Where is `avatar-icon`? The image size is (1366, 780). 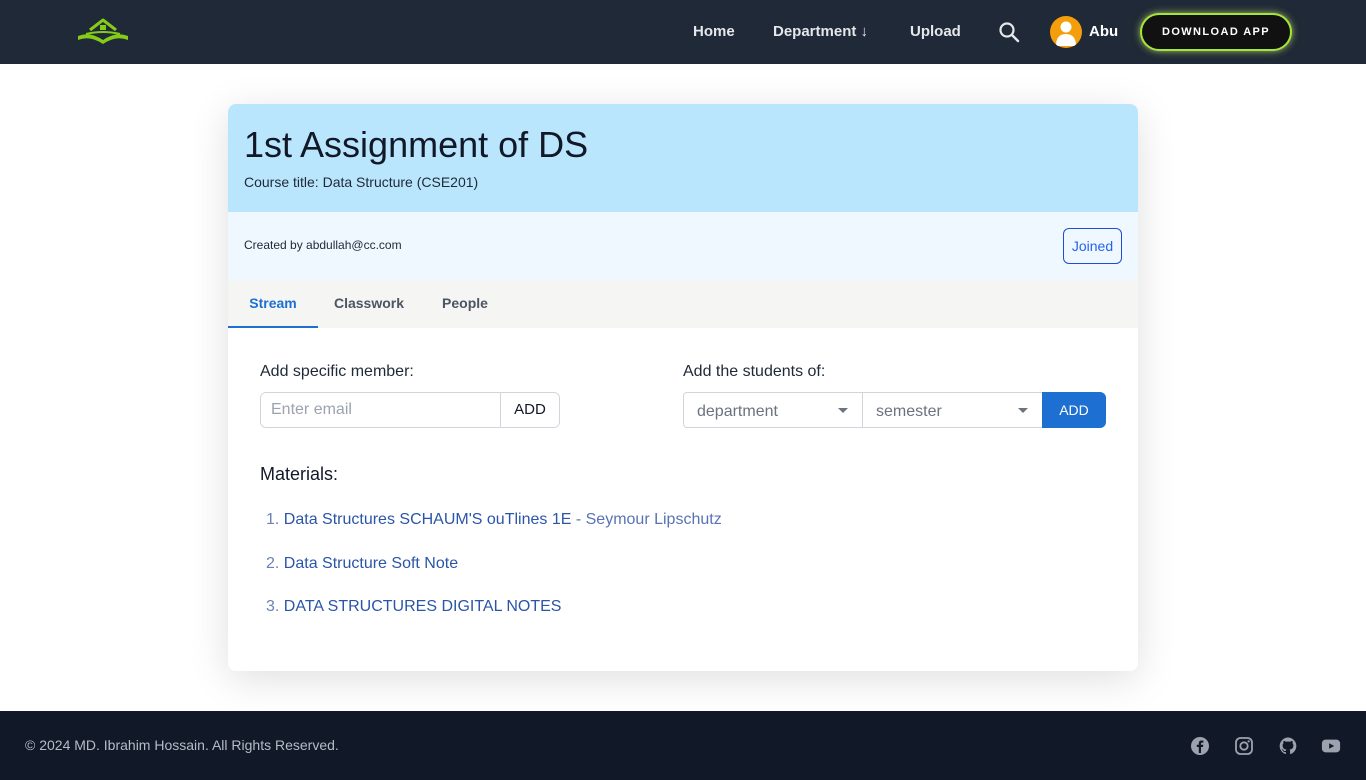 avatar-icon is located at coordinates (1066, 33).